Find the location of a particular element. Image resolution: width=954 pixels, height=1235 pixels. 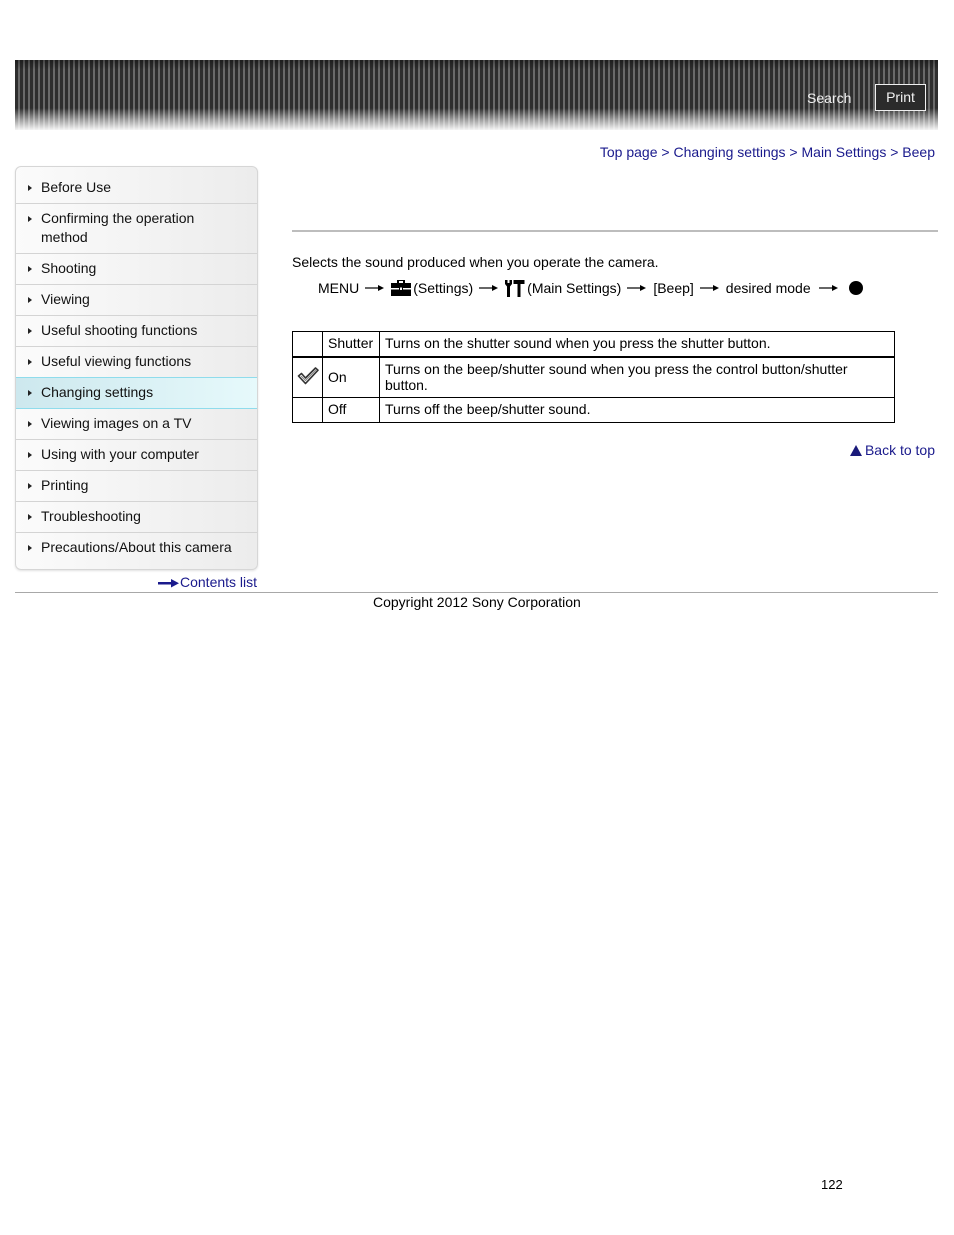

back-to-top-label: Back to top is located at coordinates (899, 450).